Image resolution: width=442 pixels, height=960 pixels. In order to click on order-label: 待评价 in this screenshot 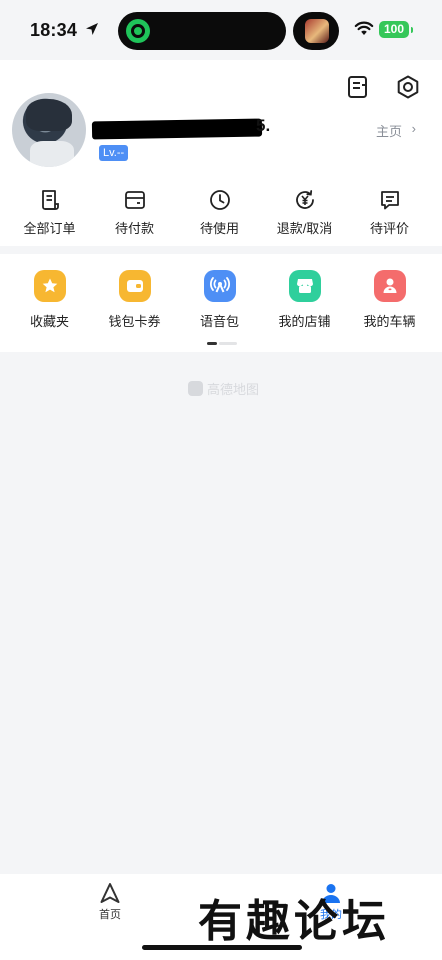, I will do `click(389, 228)`.